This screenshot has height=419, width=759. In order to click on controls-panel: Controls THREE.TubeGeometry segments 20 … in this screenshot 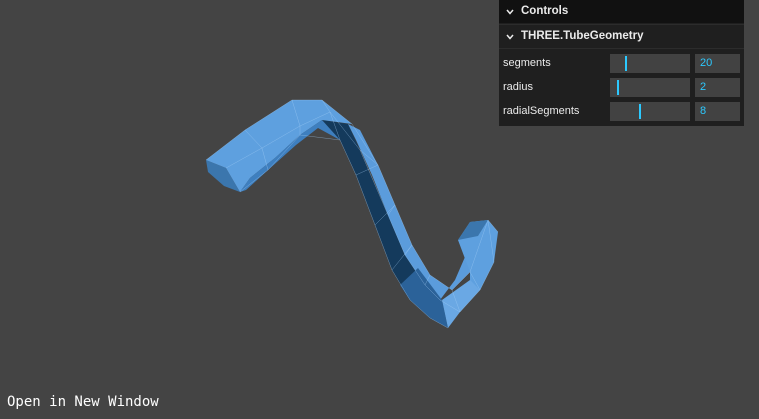, I will do `click(621, 63)`.